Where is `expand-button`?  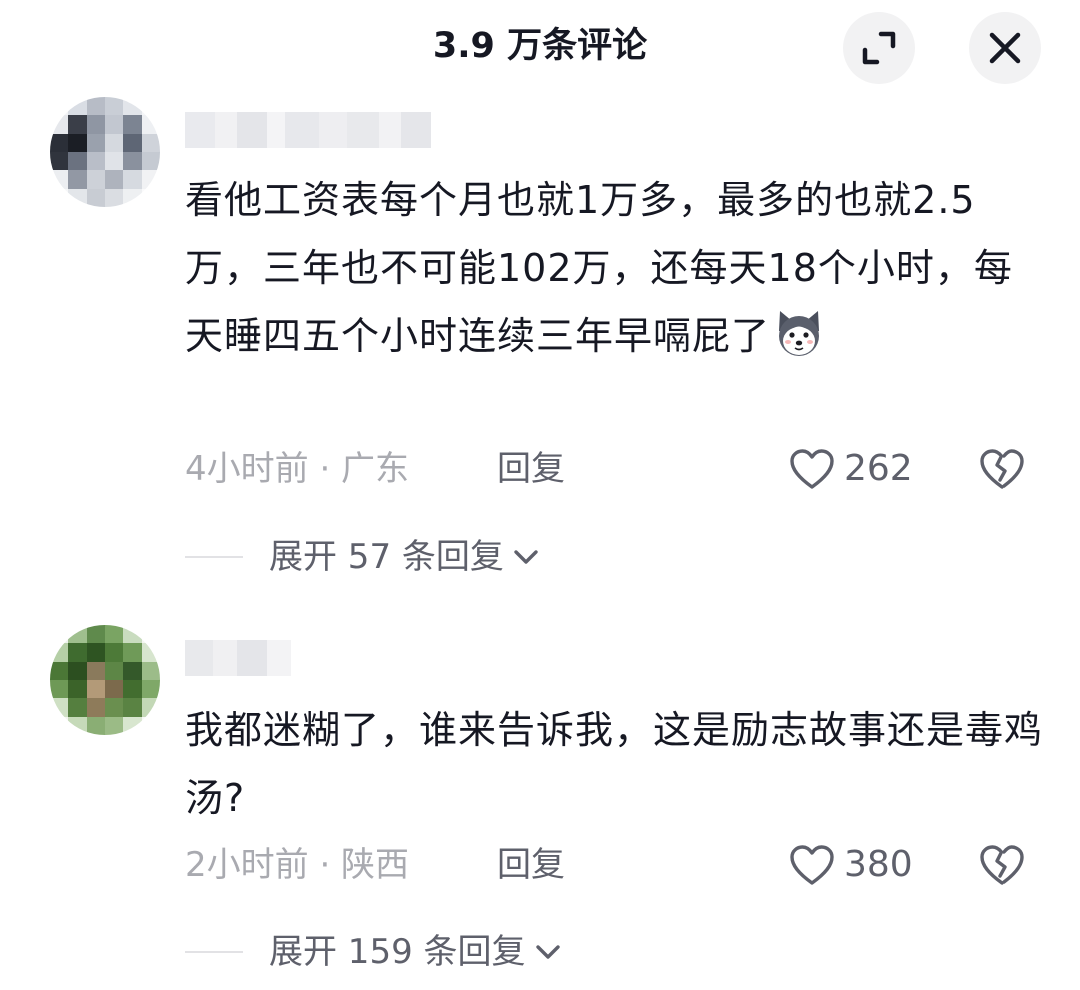
expand-button is located at coordinates (879, 48).